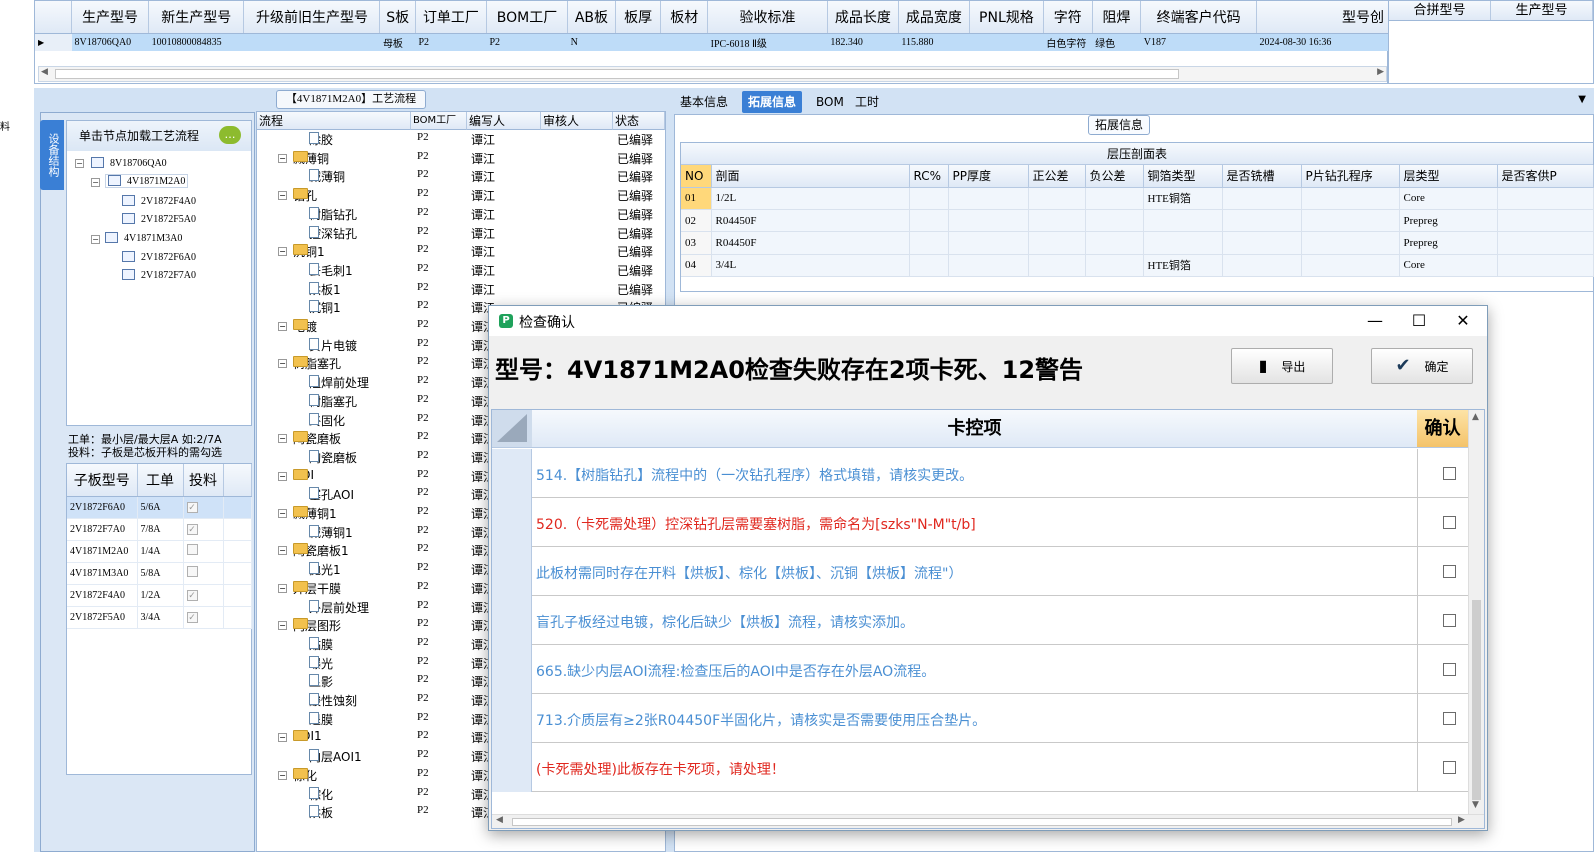  What do you see at coordinates (339, 607) in the screenshot?
I see `process-name-cell: 外层前处理` at bounding box center [339, 607].